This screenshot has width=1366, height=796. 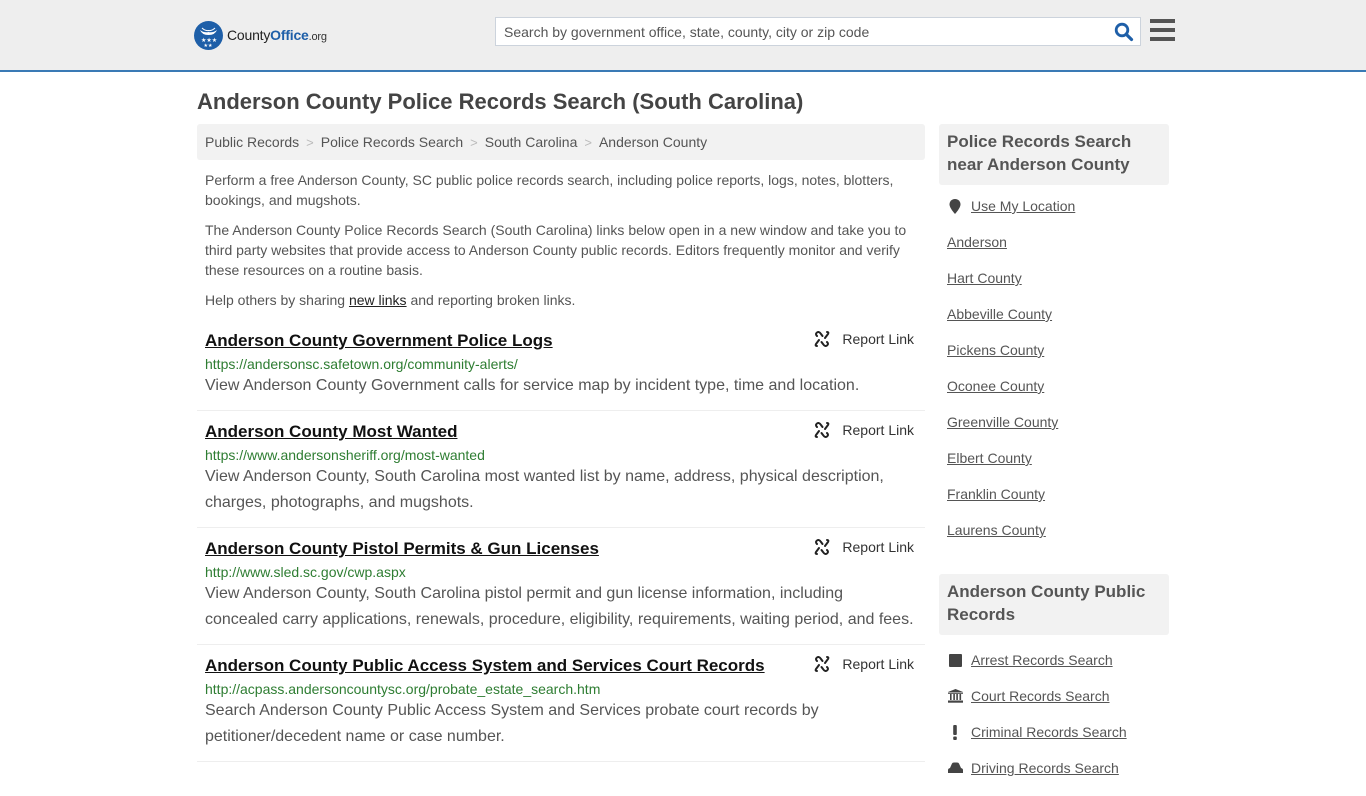 I want to click on hamburger-menu-icon, so click(x=1162, y=30).